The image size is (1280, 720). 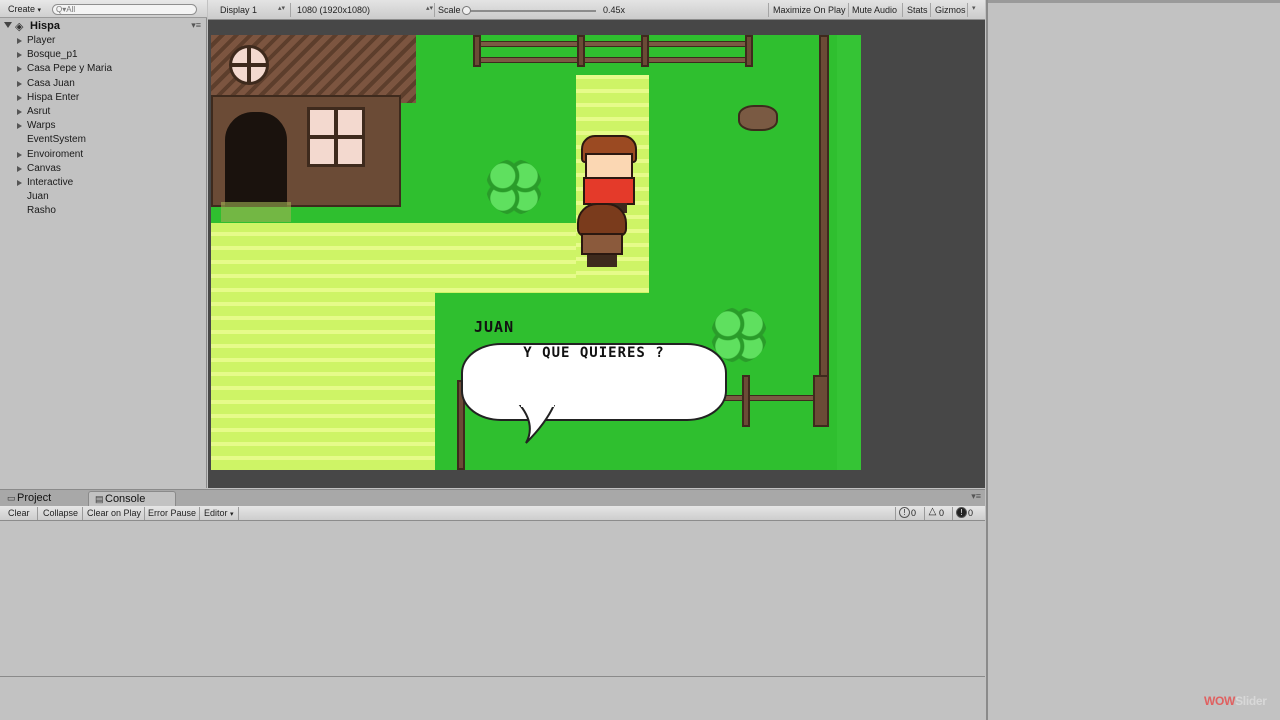 I want to click on hierarchy-item-label: Interactive, so click(x=50, y=182).